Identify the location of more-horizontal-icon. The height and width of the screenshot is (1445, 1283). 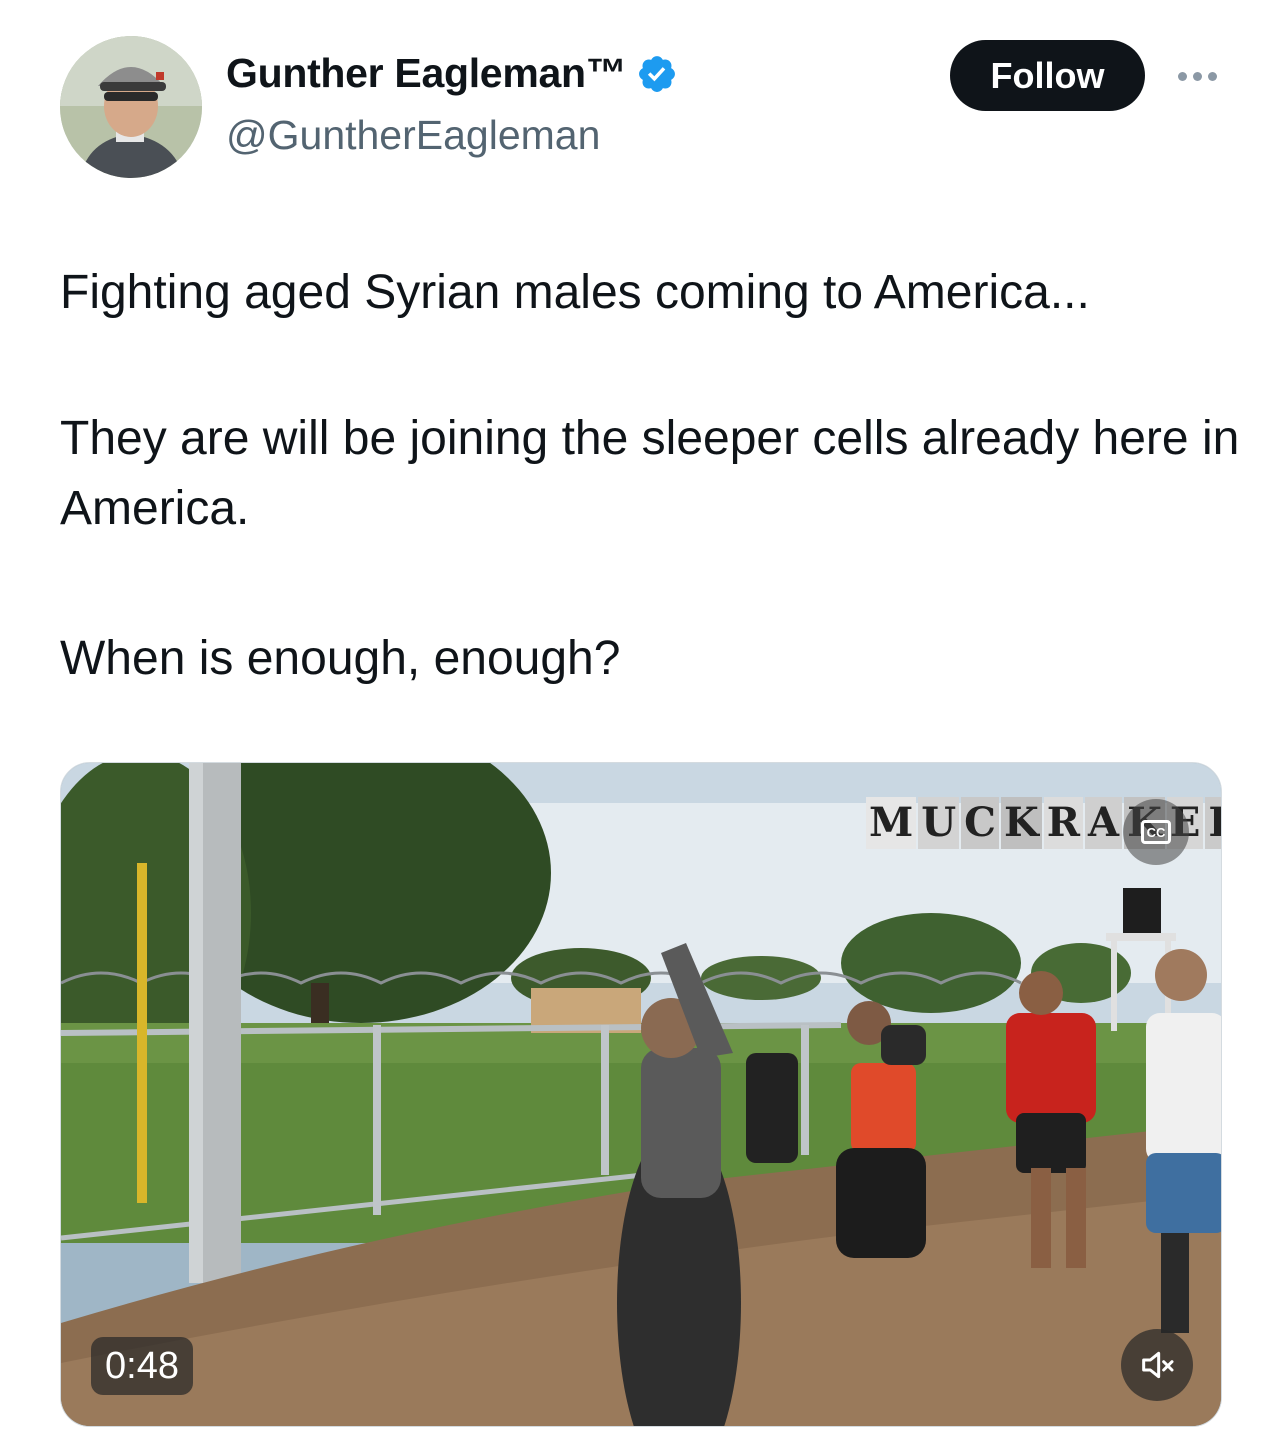
(1197, 76).